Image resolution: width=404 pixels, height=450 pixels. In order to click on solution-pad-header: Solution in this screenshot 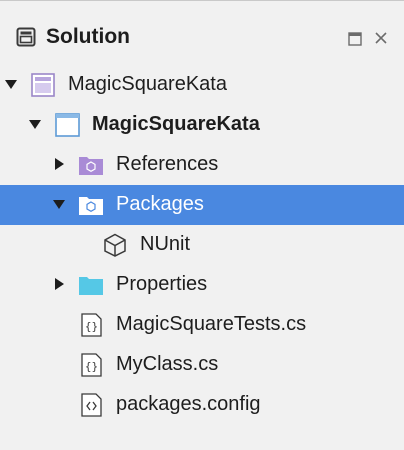, I will do `click(202, 28)`.